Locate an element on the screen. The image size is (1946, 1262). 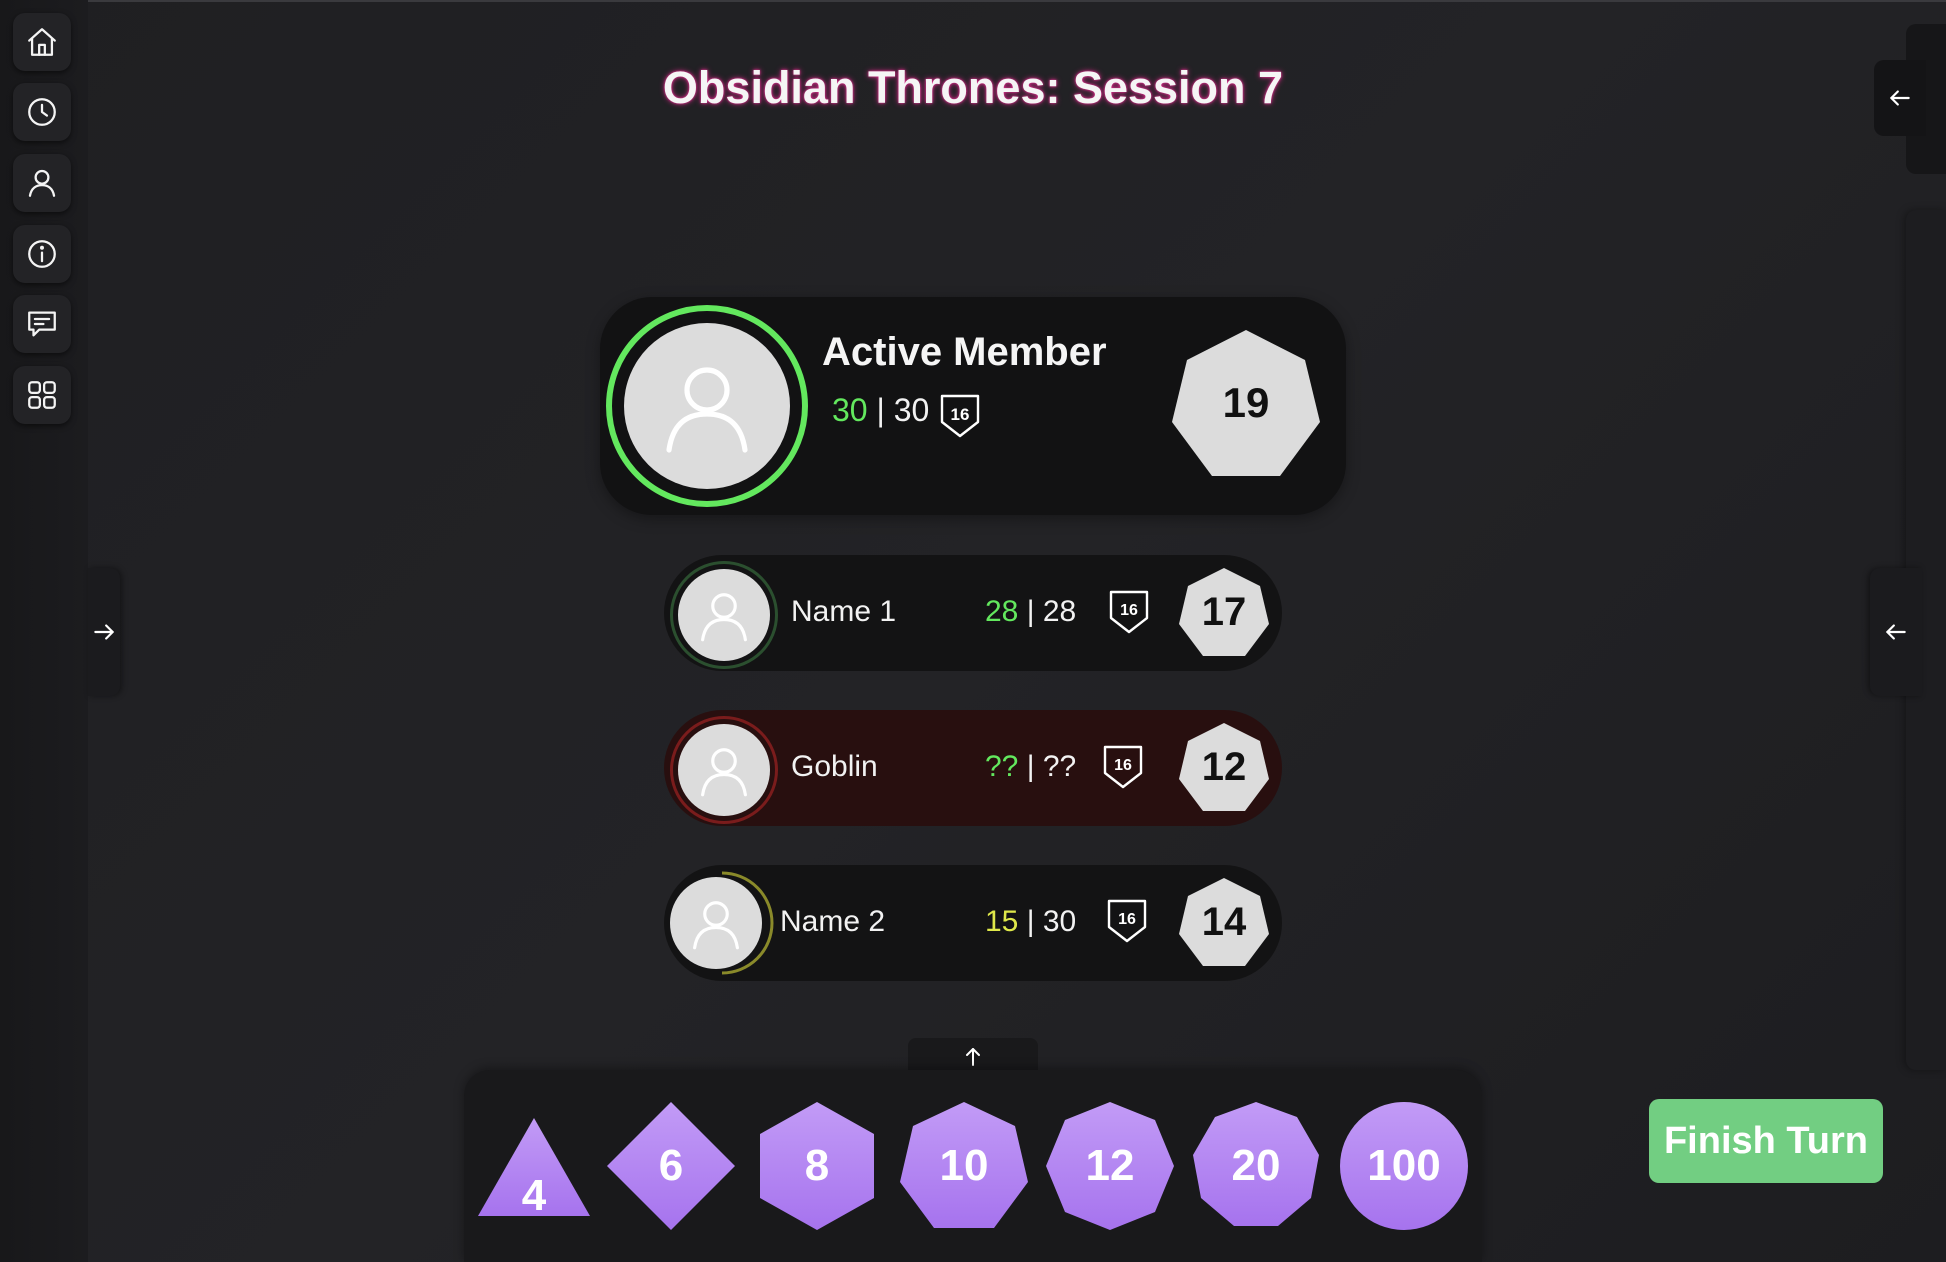
die-label: 8 is located at coordinates (817, 1165).